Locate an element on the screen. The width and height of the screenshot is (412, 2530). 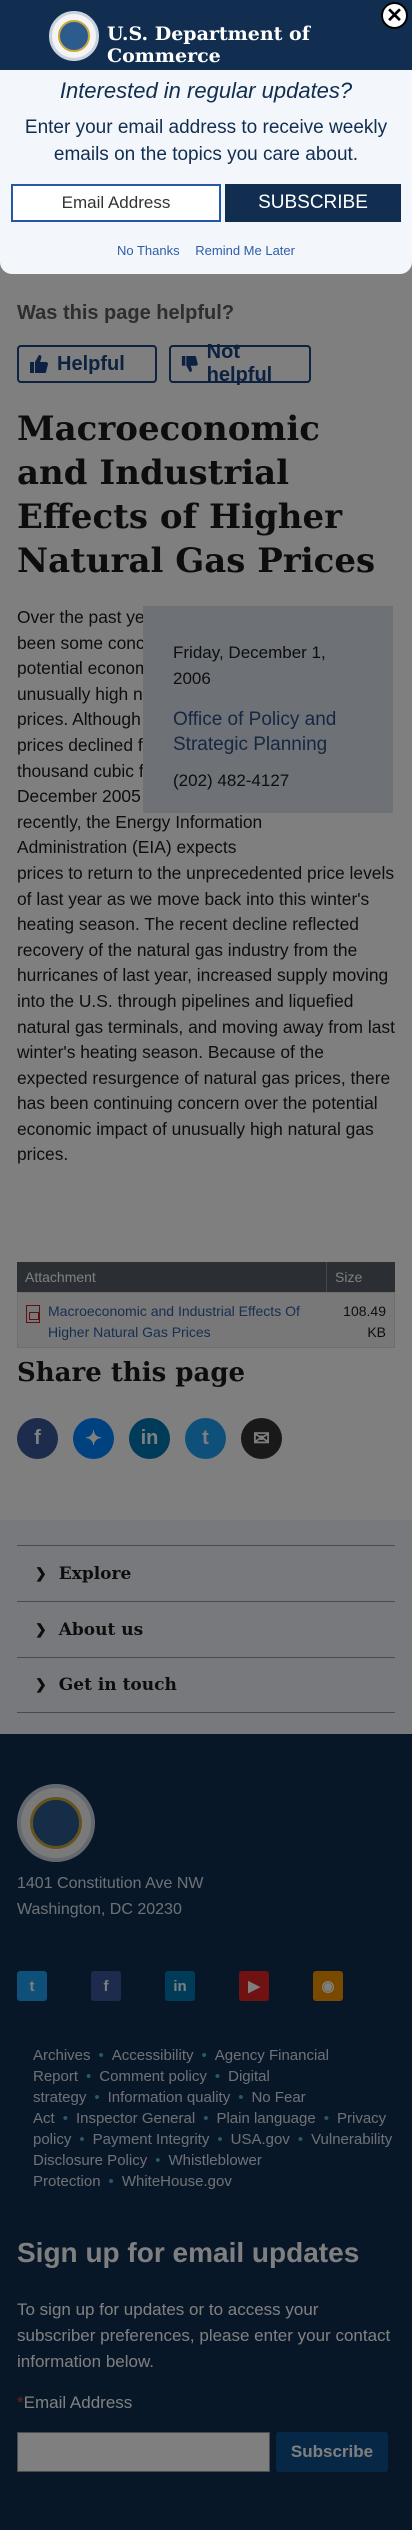
remind-later-link: Remind Me Later is located at coordinates (245, 250).